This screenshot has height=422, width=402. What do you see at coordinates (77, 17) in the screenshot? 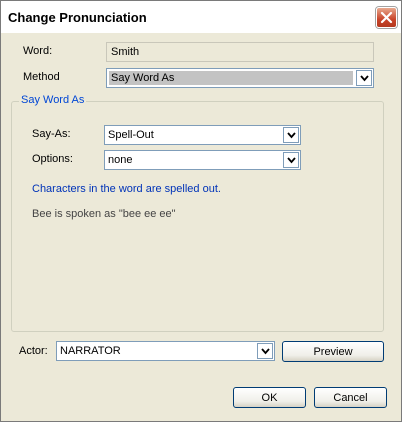
I see `dialog-title: Change Pronunciation` at bounding box center [77, 17].